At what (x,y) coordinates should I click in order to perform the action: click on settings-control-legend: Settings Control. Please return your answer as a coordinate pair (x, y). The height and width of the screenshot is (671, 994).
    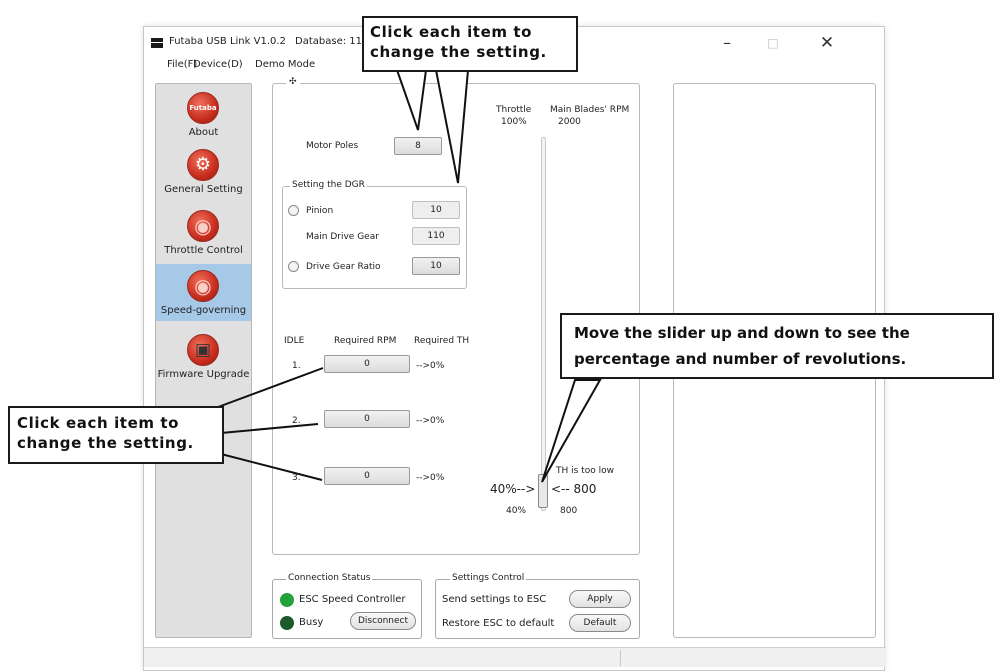
    Looking at the image, I should click on (488, 578).